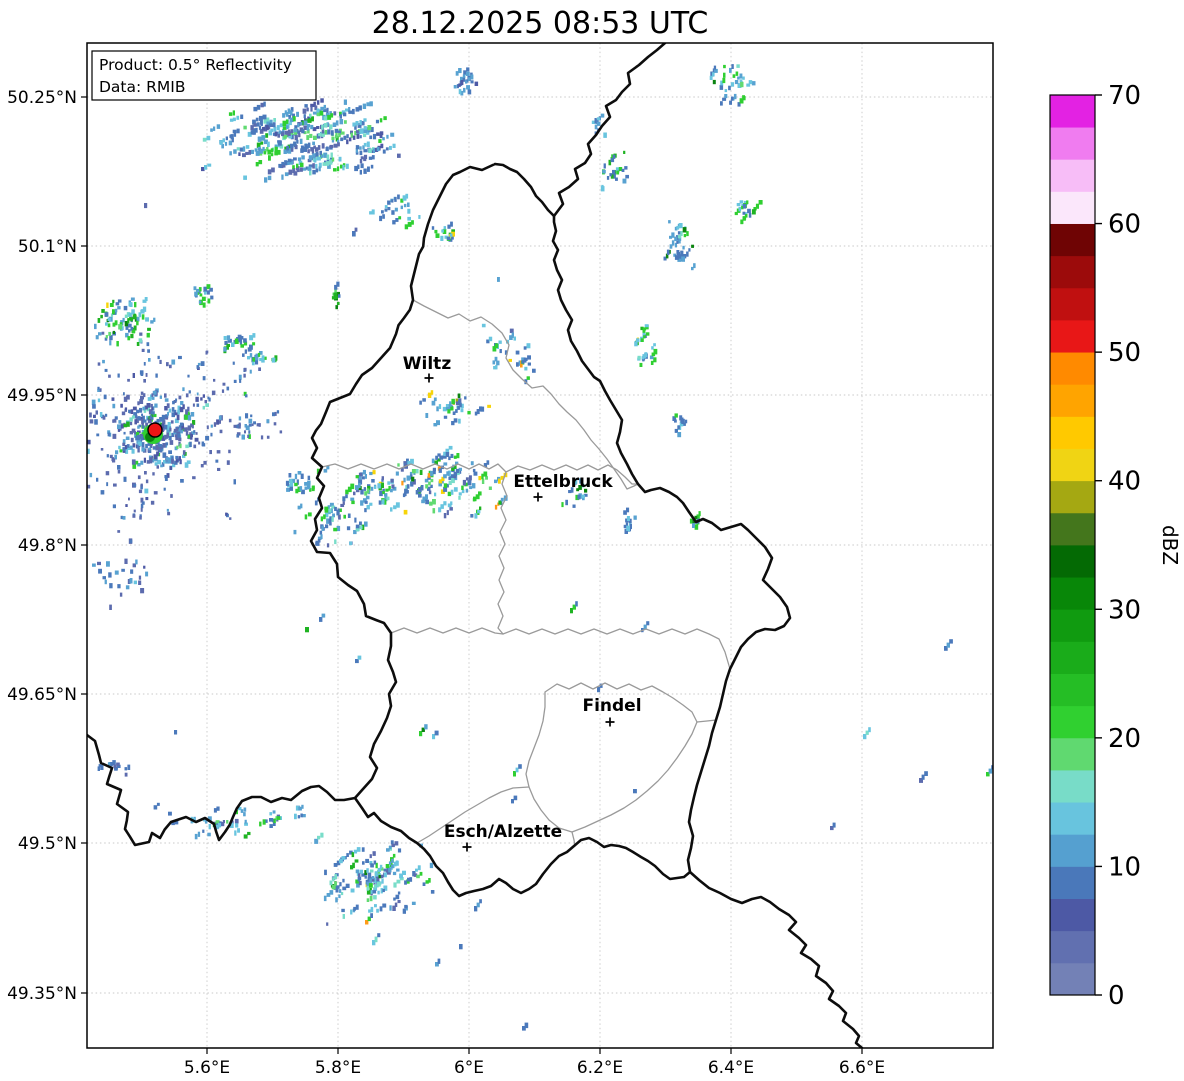 This screenshot has height=1081, width=1184. I want to click on x-tick-label: 6.4°E, so click(731, 1068).